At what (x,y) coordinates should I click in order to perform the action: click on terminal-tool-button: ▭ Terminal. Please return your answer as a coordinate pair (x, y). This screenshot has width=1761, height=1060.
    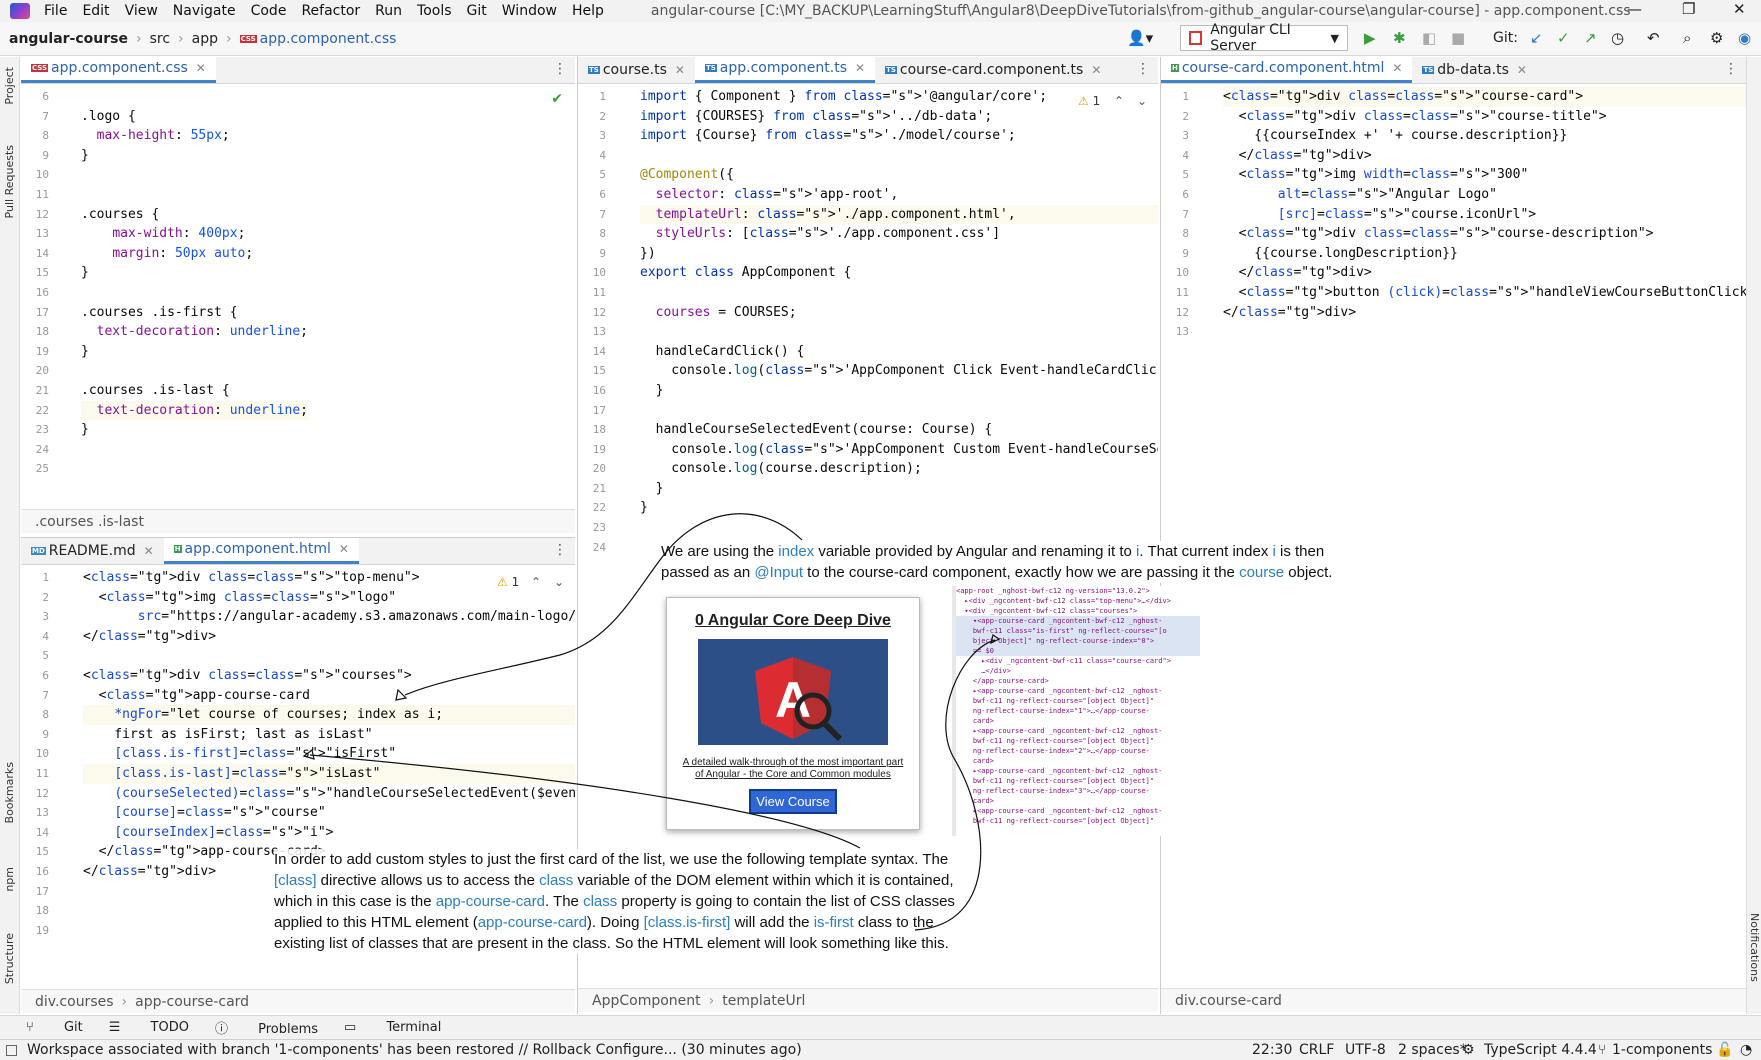
    Looking at the image, I should click on (392, 1027).